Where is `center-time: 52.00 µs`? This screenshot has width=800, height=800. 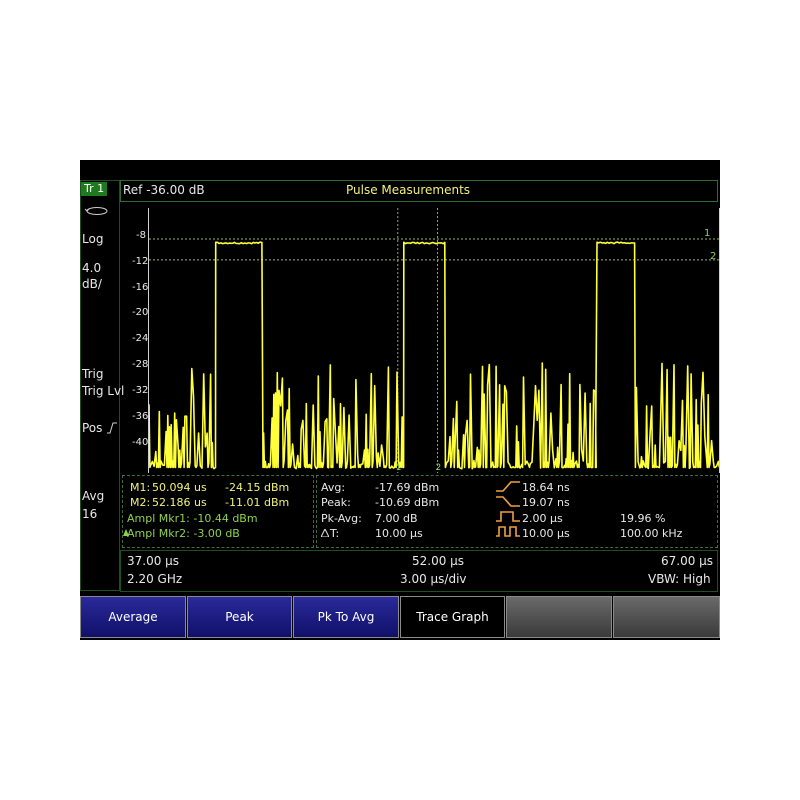 center-time: 52.00 µs is located at coordinates (438, 561).